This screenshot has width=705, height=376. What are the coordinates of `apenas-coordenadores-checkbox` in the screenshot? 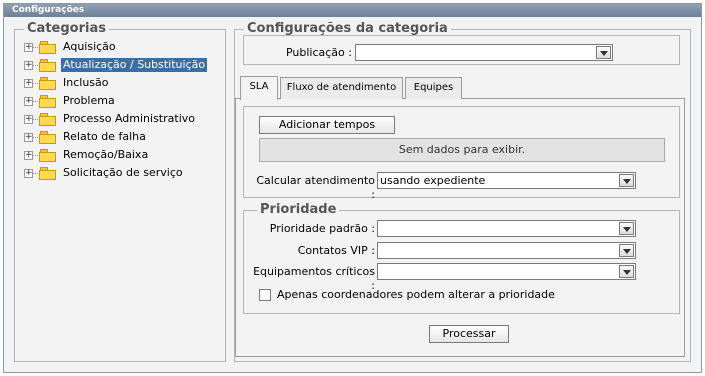 It's located at (265, 295).